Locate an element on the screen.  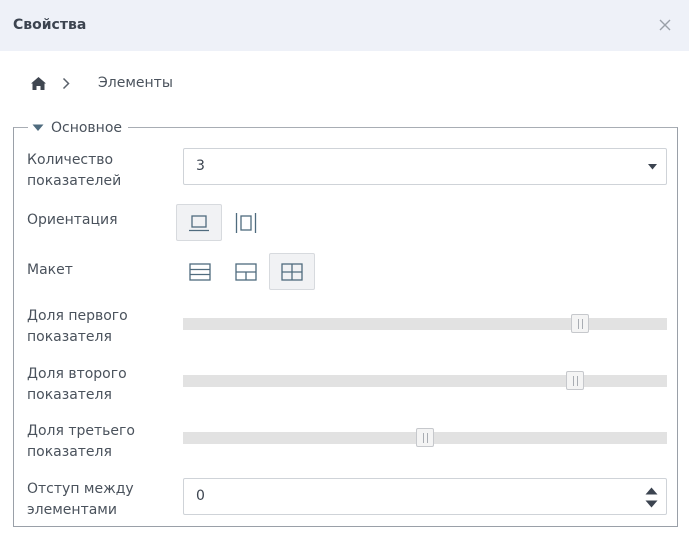
second-share-thumb is located at coordinates (575, 380).